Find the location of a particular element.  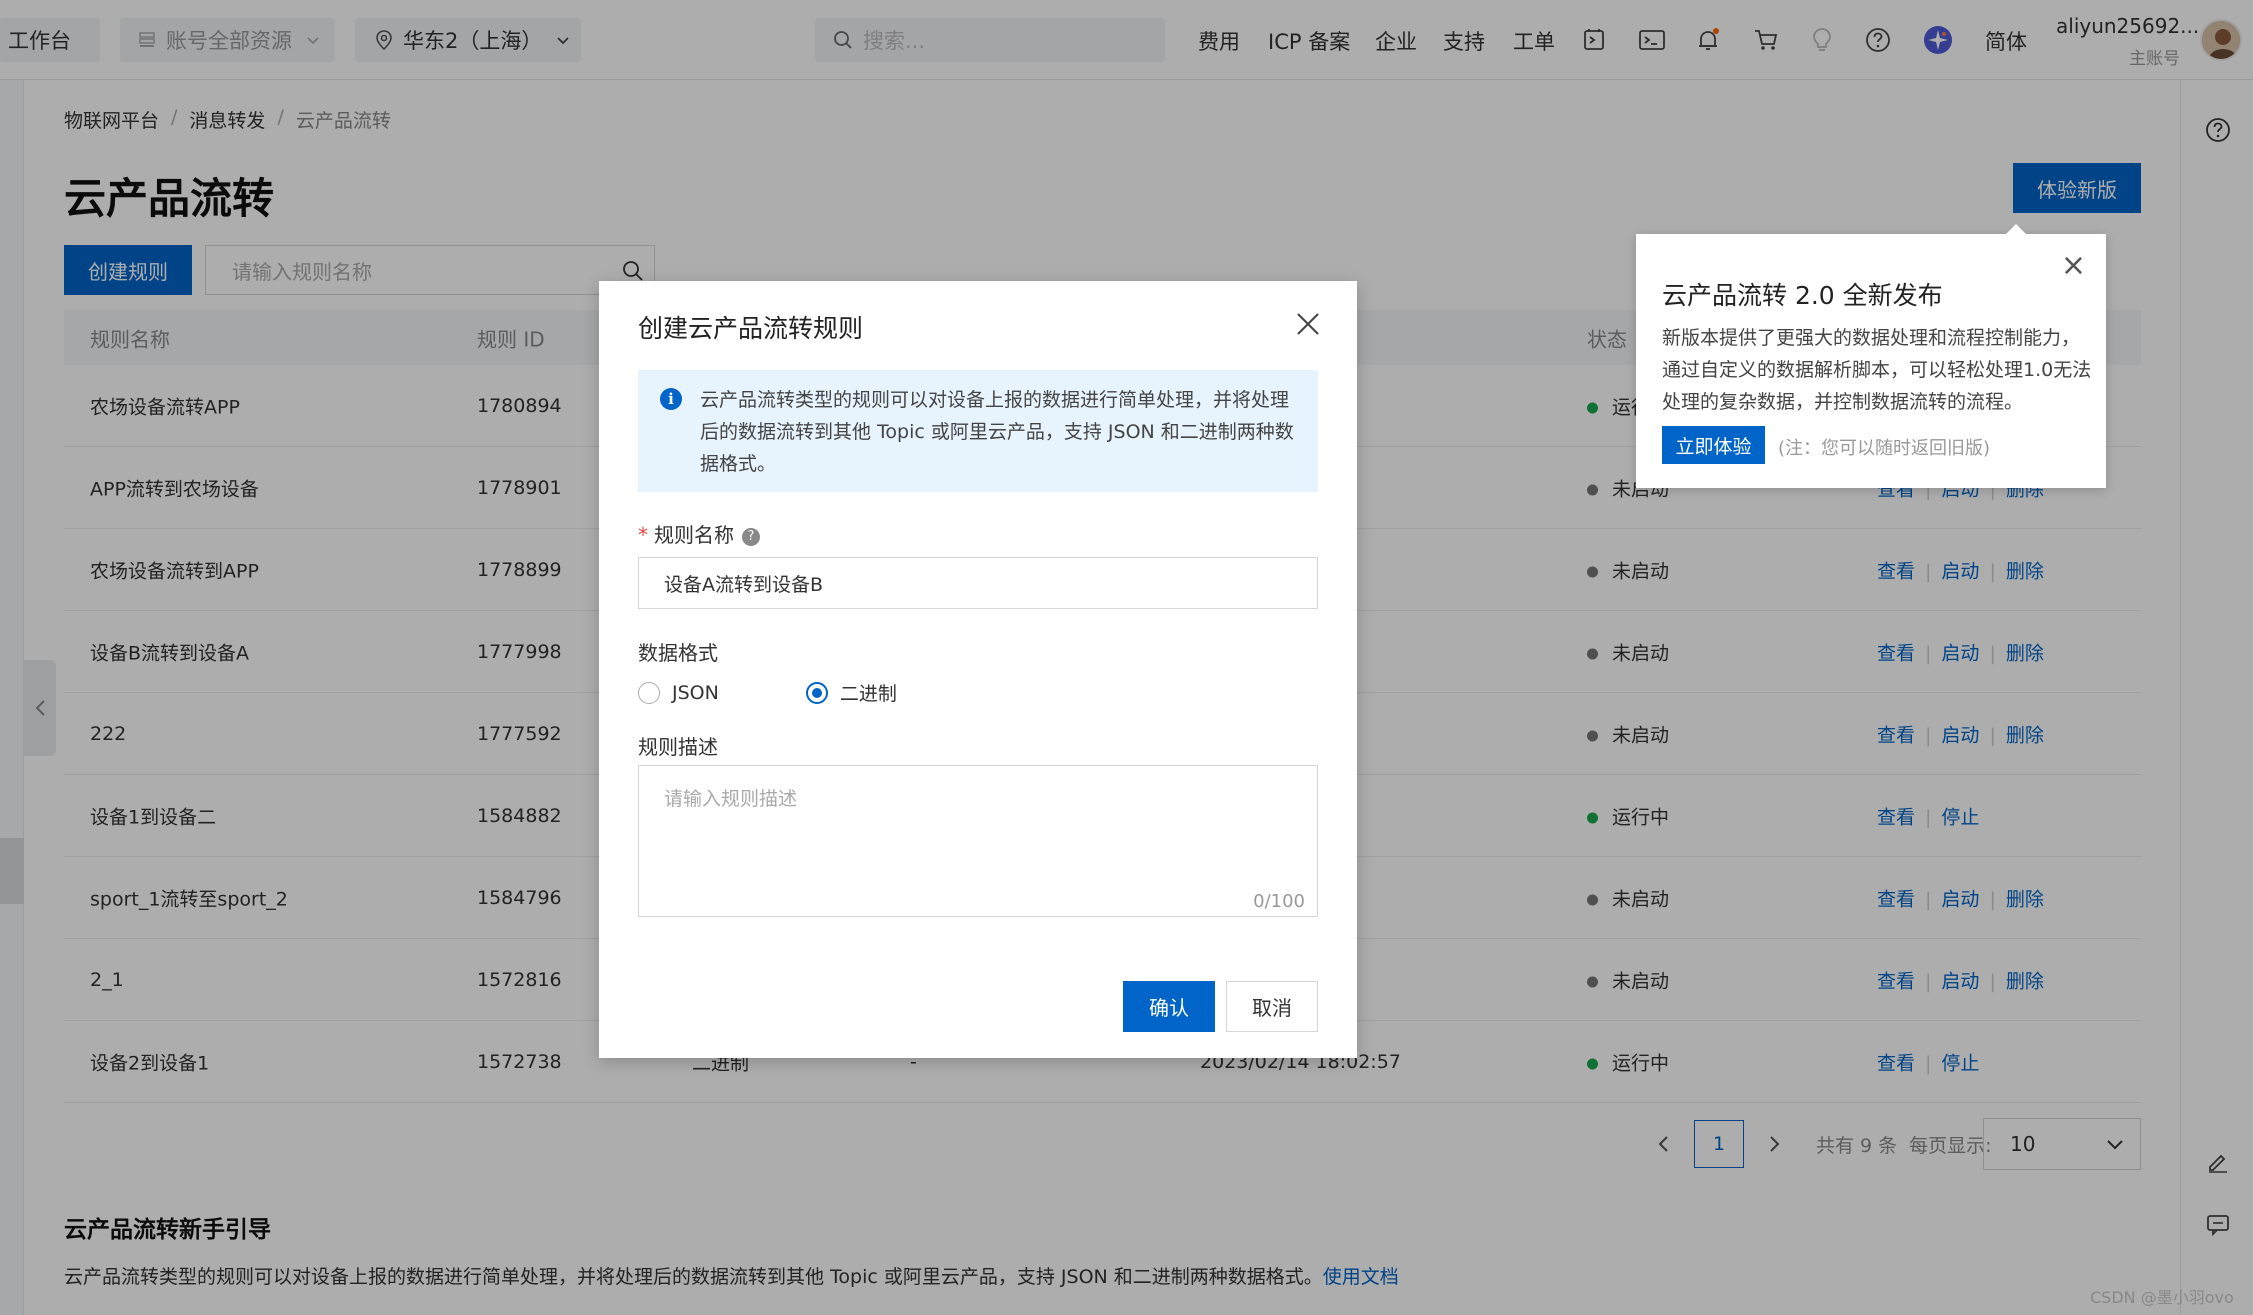

watermark: CSDN @墨小羽ovo is located at coordinates (2162, 1297).